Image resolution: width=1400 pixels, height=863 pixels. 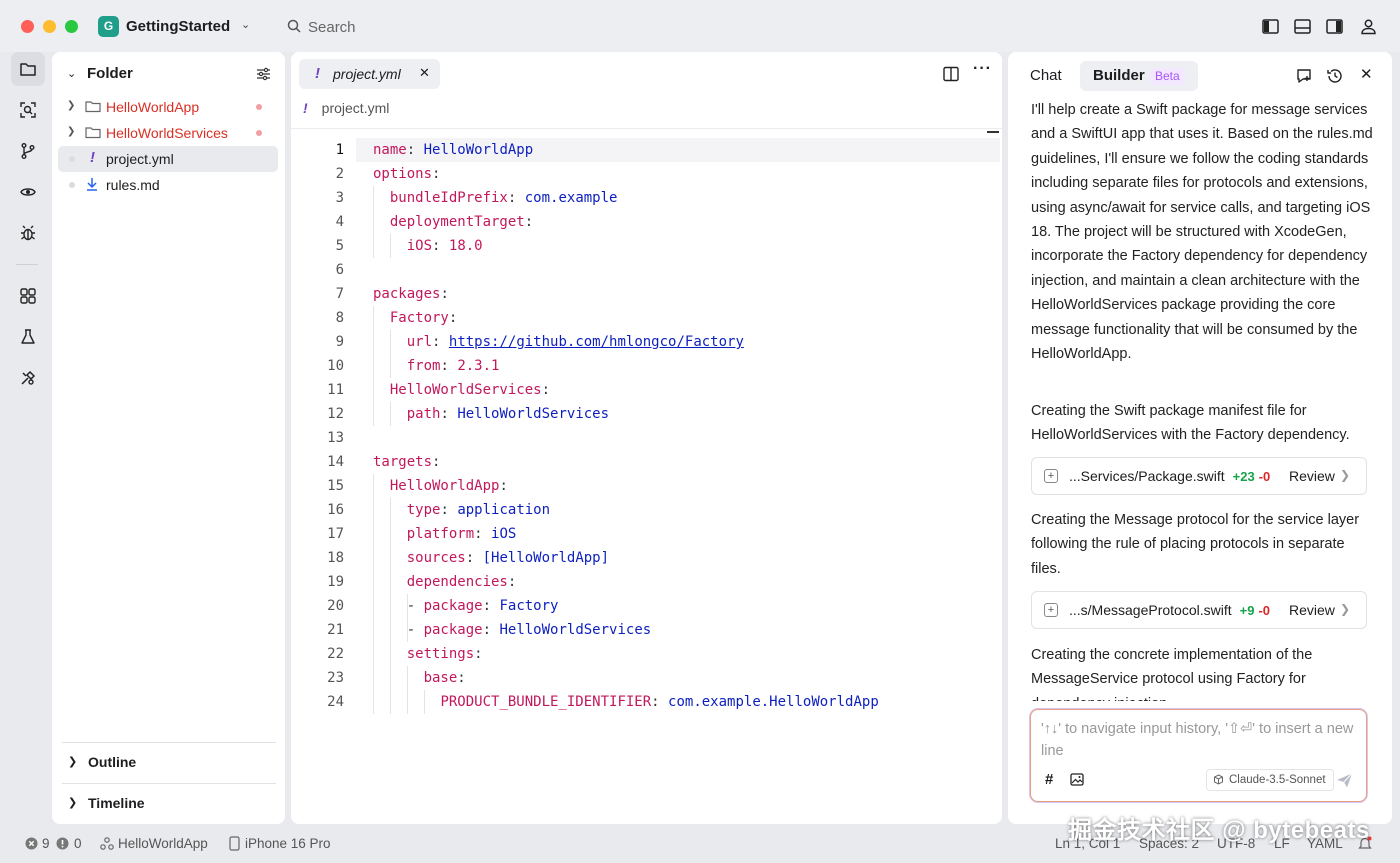 What do you see at coordinates (951, 74) in the screenshot?
I see `split-editor-icon` at bounding box center [951, 74].